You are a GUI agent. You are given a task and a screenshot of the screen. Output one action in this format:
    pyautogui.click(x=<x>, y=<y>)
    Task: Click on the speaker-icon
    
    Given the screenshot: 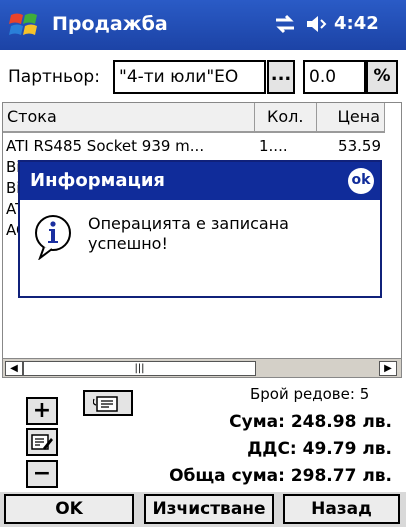 What is the action you would take?
    pyautogui.click(x=318, y=24)
    